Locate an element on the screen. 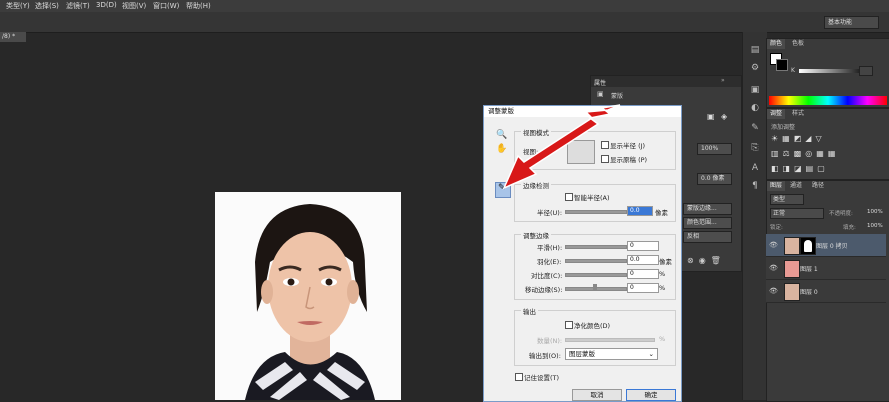 The width and height of the screenshot is (889, 402). layer-mask-thumbnail is located at coordinates (808, 246).